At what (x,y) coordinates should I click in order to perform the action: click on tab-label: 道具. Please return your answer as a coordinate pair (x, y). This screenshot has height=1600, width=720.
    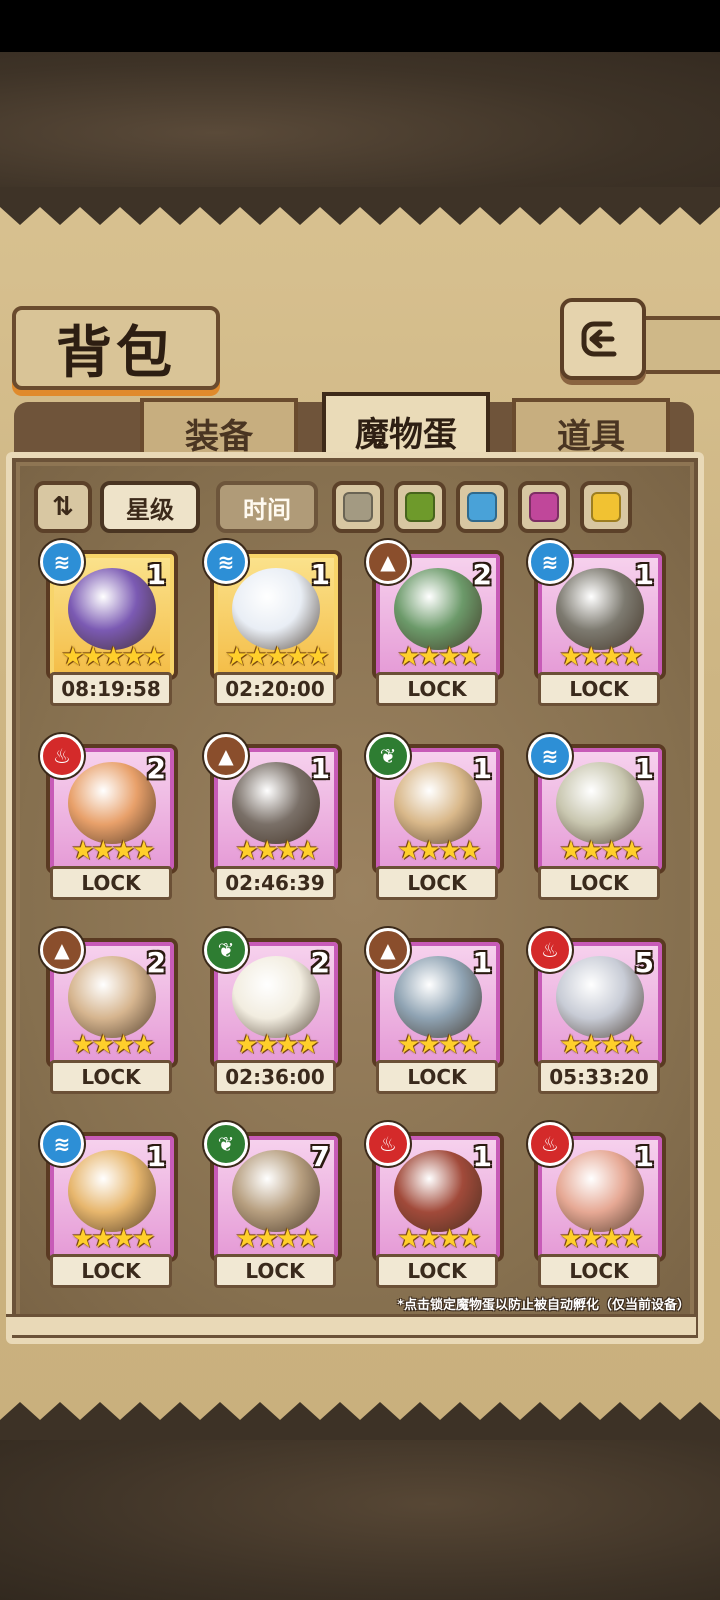
    Looking at the image, I should click on (591, 436).